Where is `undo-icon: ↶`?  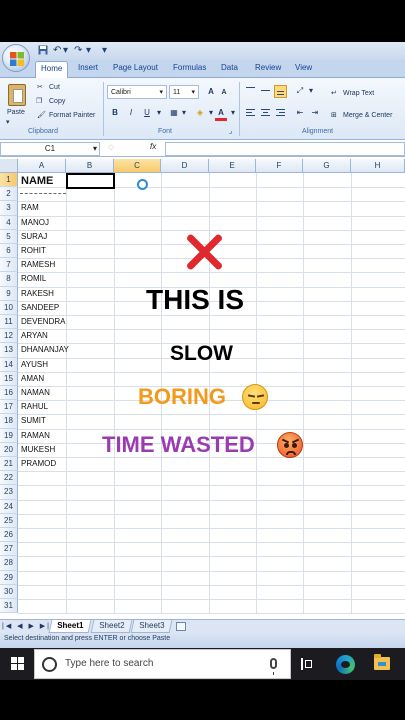
undo-icon: ↶ is located at coordinates (57, 51).